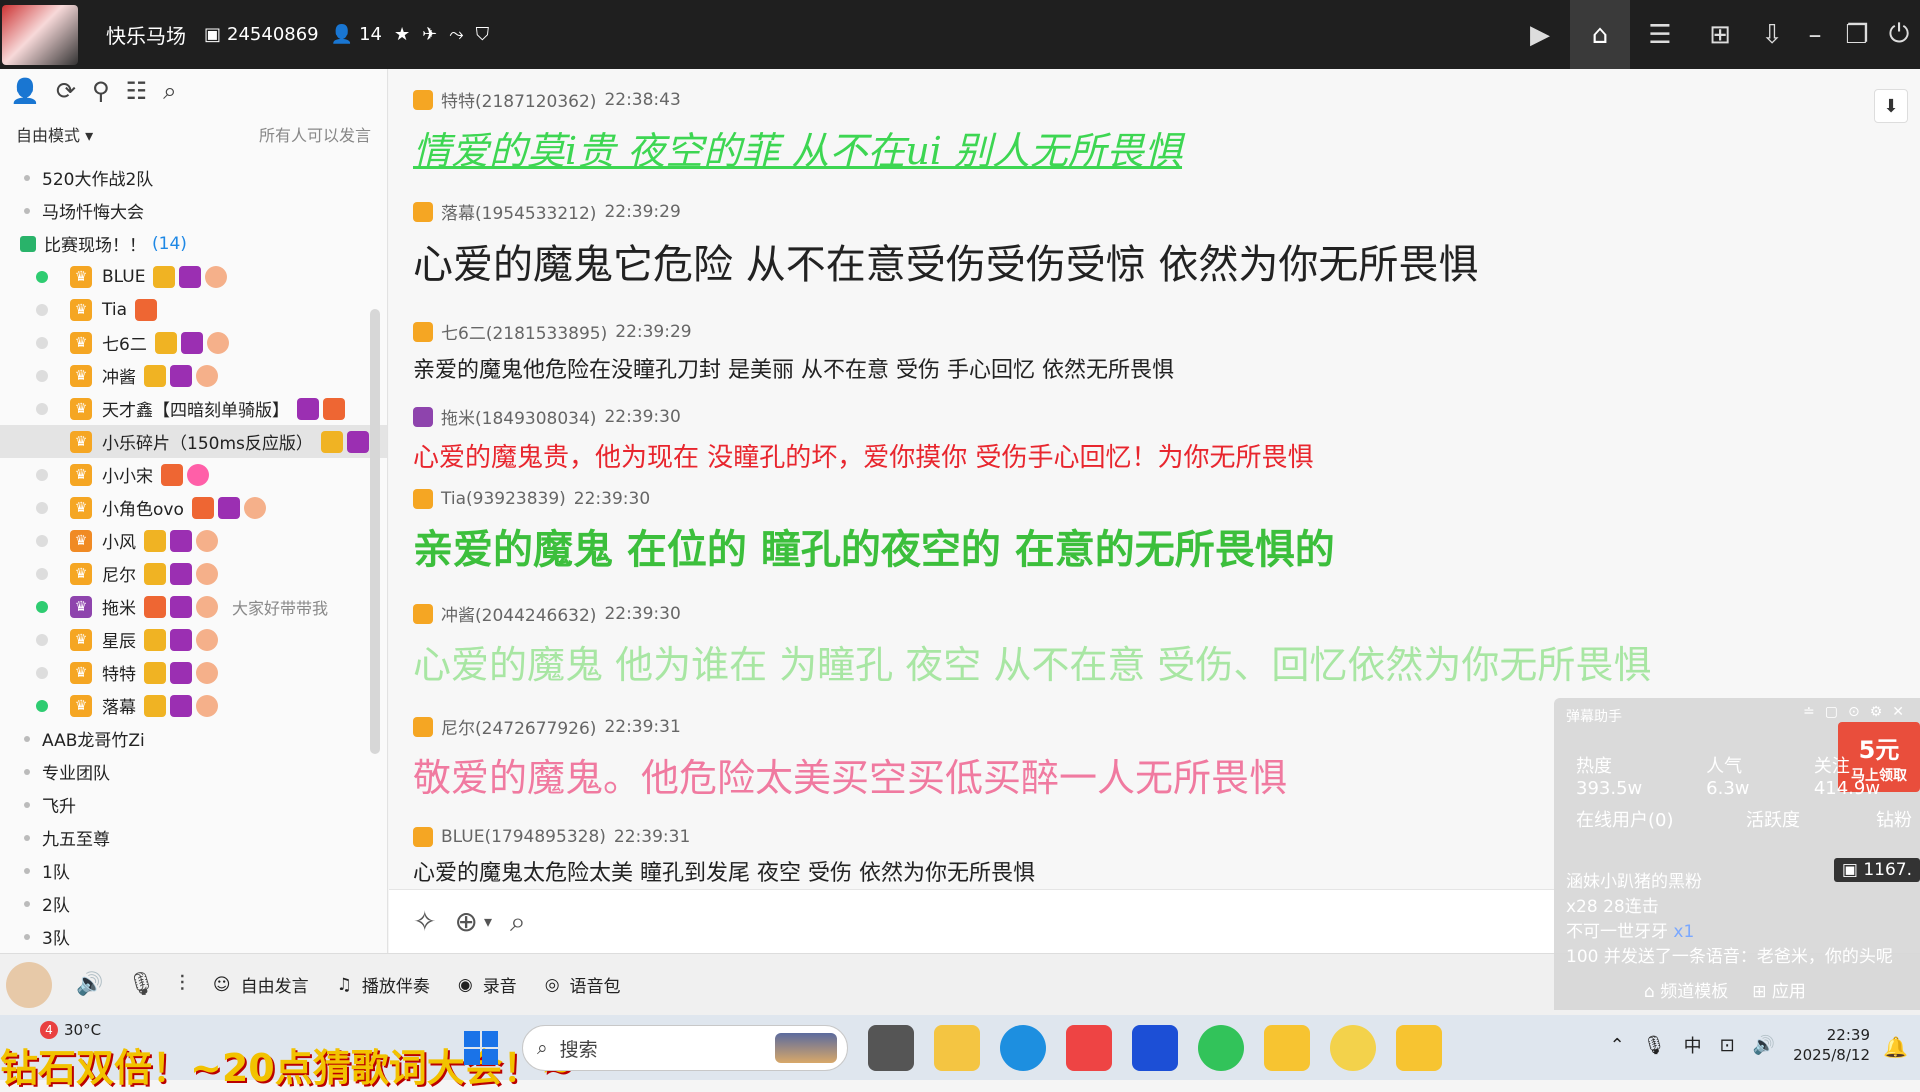  I want to click on user-icon: 👤, so click(25, 91).